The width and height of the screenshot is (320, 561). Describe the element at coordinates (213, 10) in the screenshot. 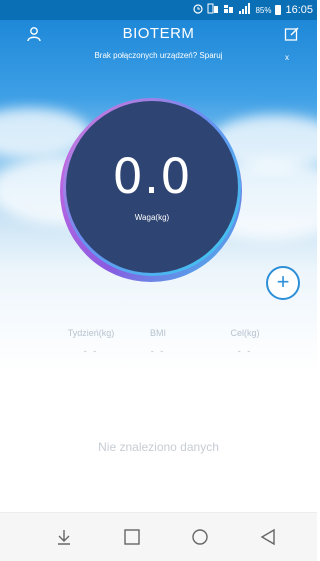

I see `sim-icon` at that location.